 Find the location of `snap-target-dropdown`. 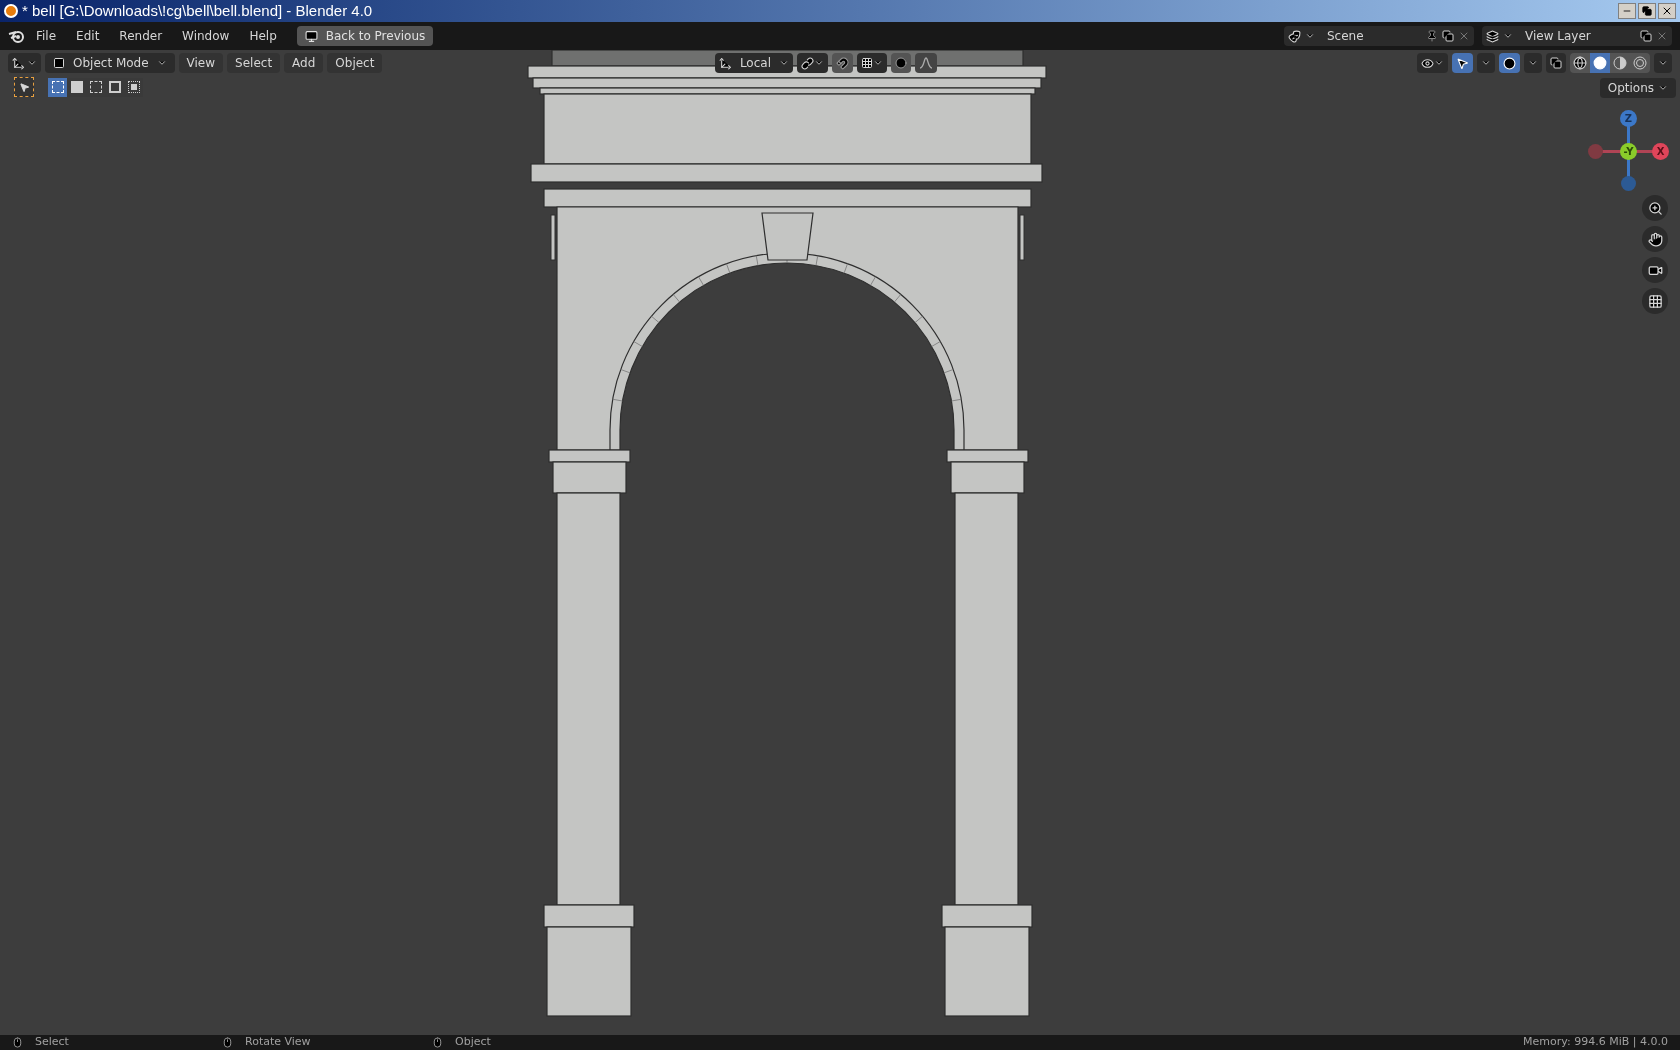

snap-target-dropdown is located at coordinates (872, 63).